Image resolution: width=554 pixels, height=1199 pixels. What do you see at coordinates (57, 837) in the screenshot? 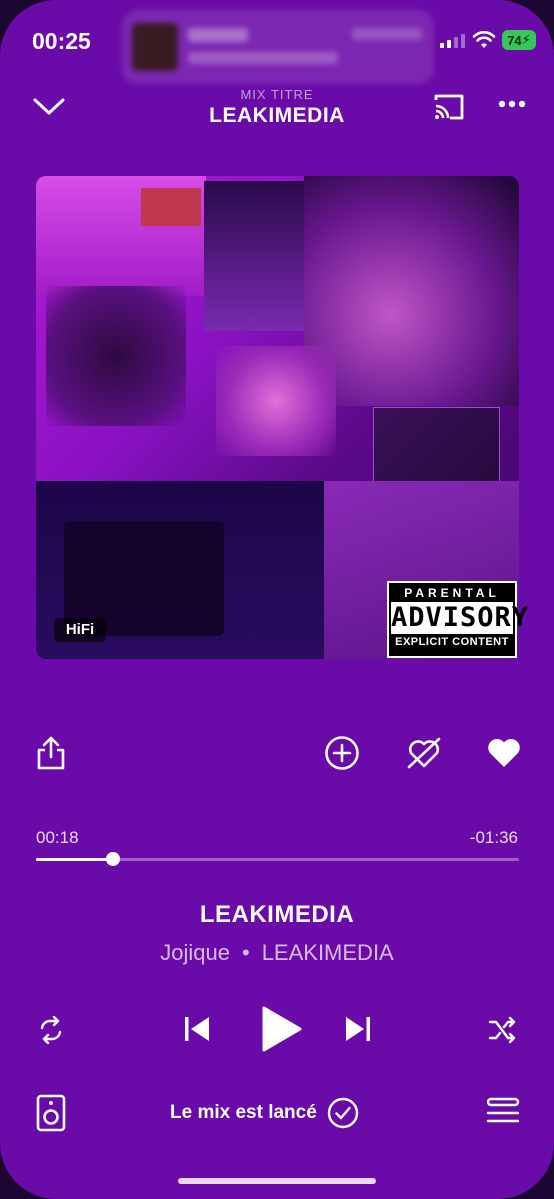
I see `elapsed-time: 00:18` at bounding box center [57, 837].